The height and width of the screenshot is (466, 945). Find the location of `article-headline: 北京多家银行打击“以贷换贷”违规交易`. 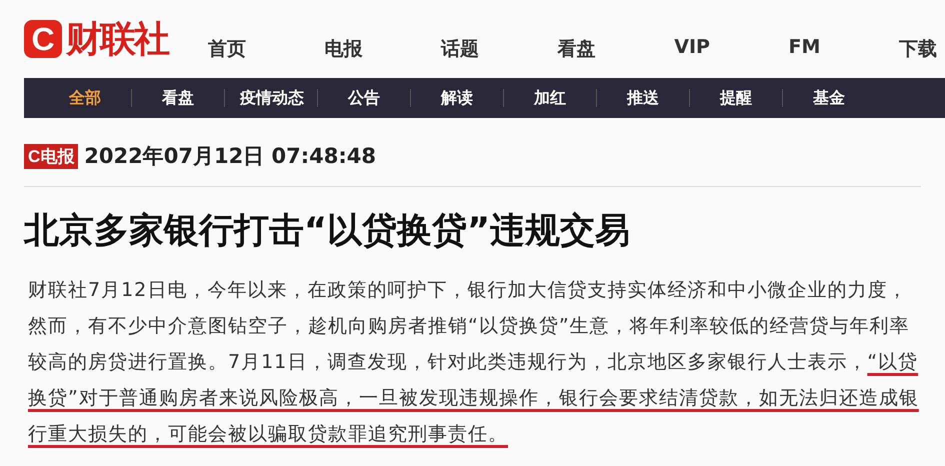

article-headline: 北京多家银行打击“以贷换贷”违规交易 is located at coordinates (328, 231).